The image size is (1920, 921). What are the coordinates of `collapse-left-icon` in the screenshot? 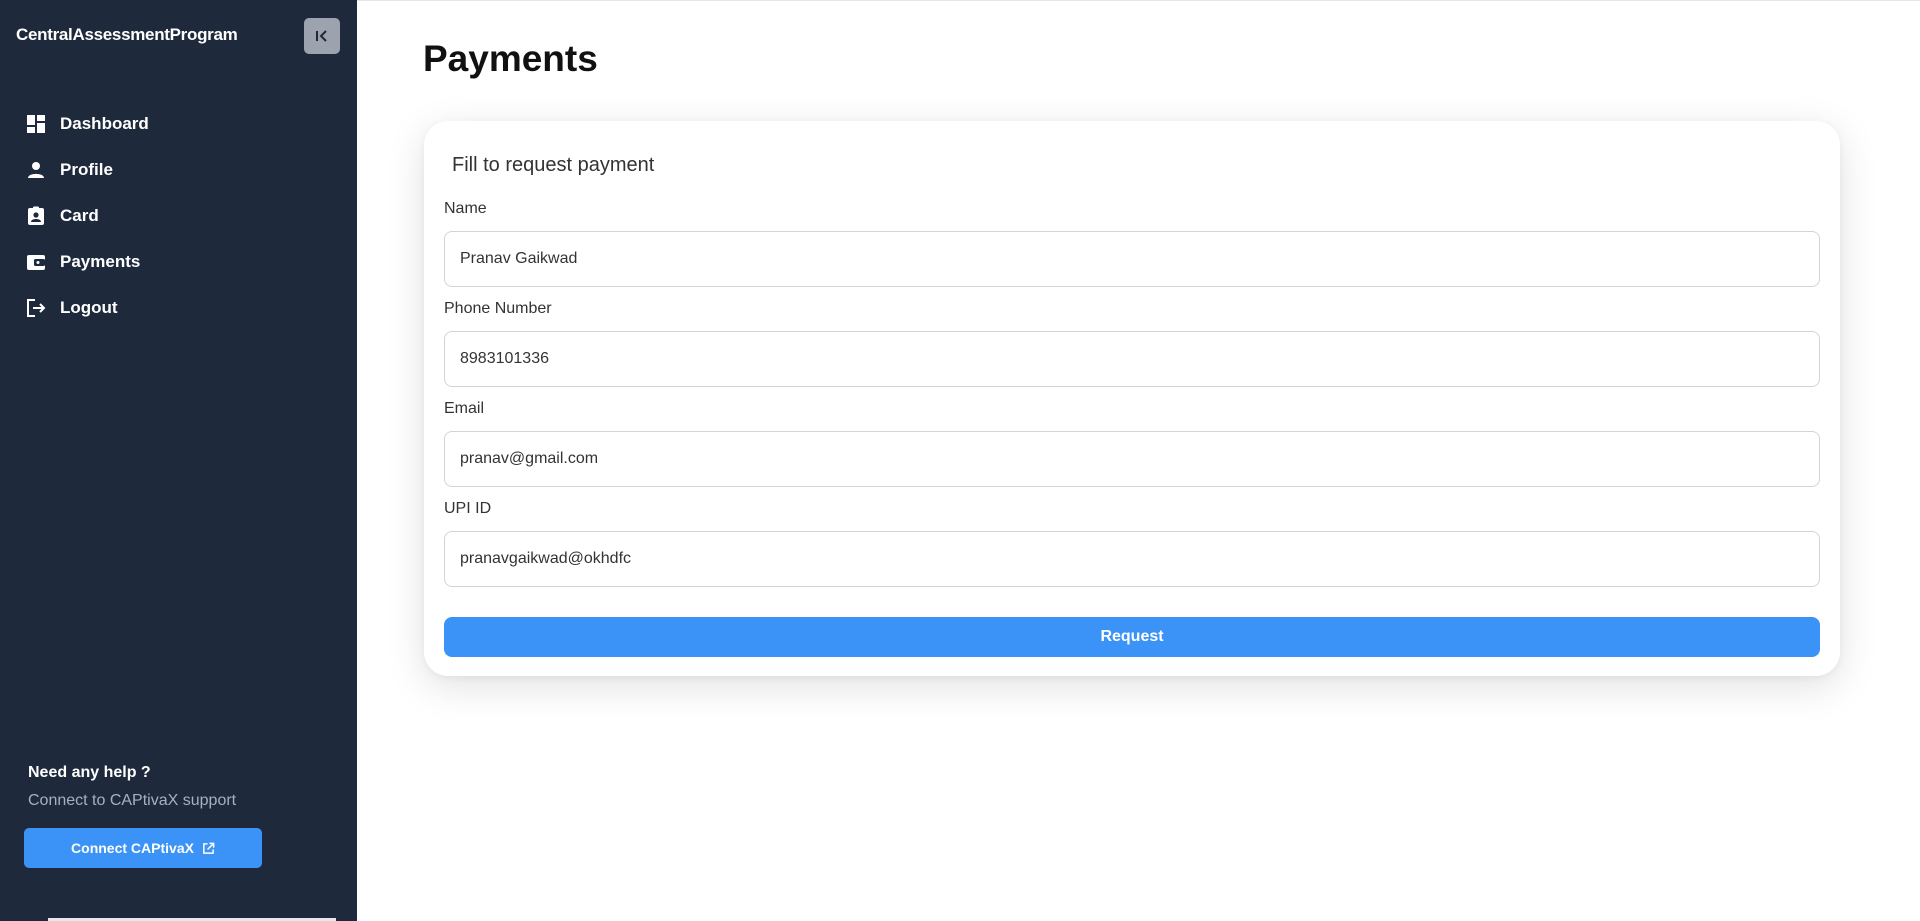 It's located at (322, 36).